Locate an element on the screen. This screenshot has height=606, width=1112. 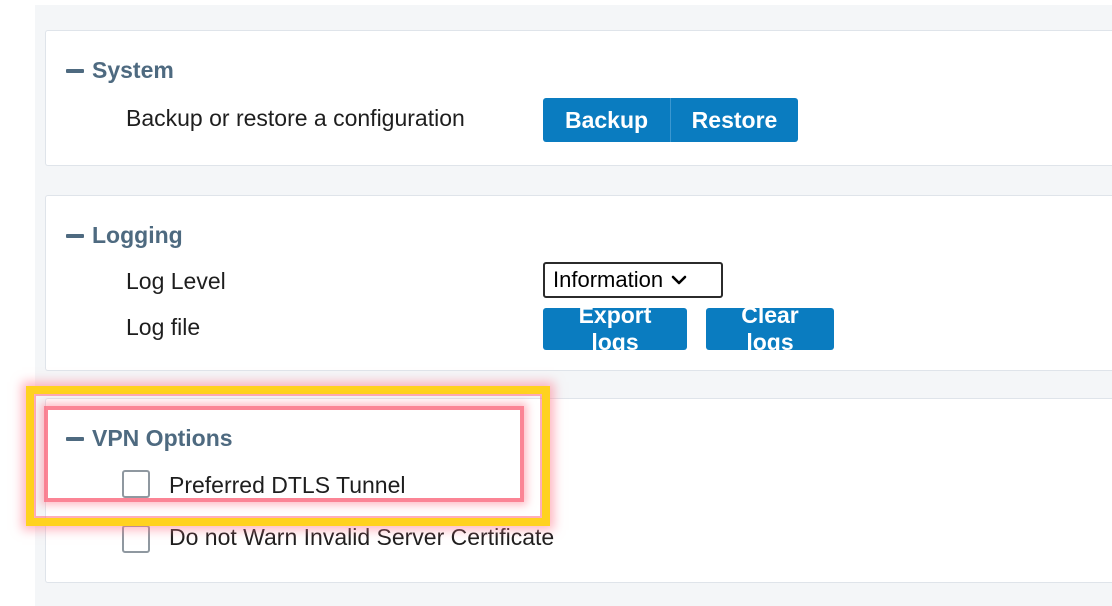
log-level-select: Information is located at coordinates (633, 280).